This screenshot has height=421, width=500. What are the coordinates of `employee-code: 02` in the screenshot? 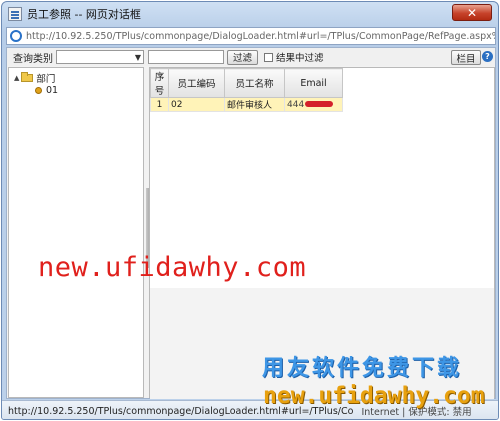 It's located at (196, 104).